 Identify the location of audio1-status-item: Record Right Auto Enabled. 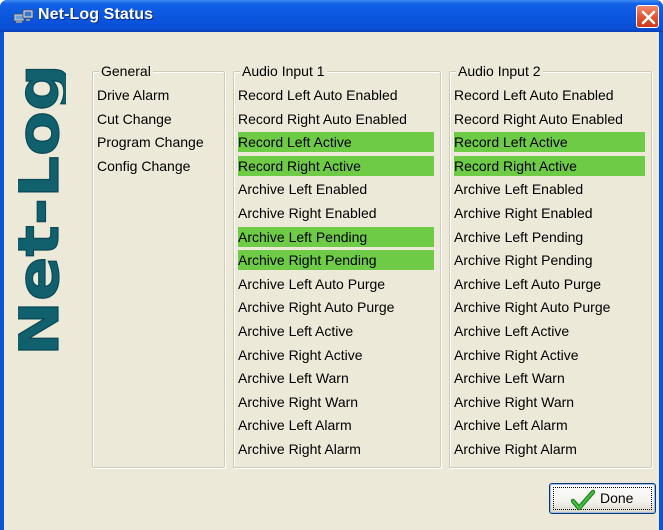
(322, 118).